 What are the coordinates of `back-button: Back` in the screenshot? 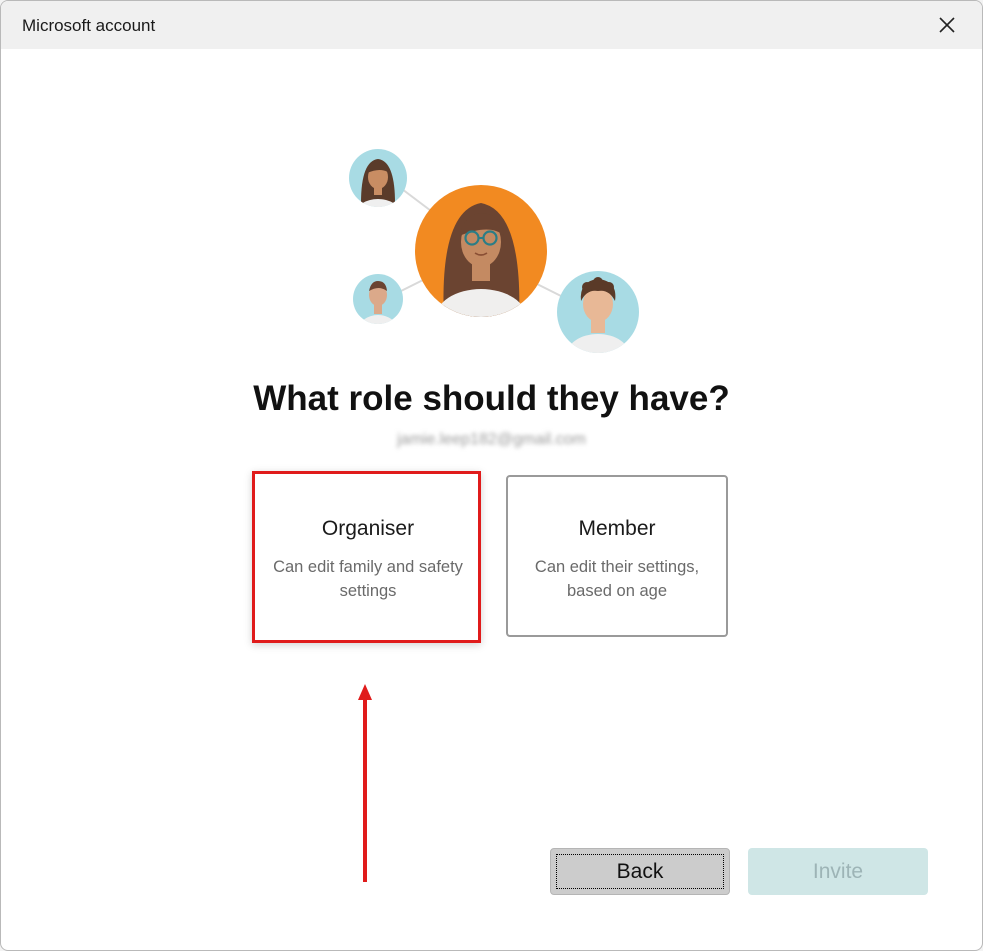 It's located at (640, 871).